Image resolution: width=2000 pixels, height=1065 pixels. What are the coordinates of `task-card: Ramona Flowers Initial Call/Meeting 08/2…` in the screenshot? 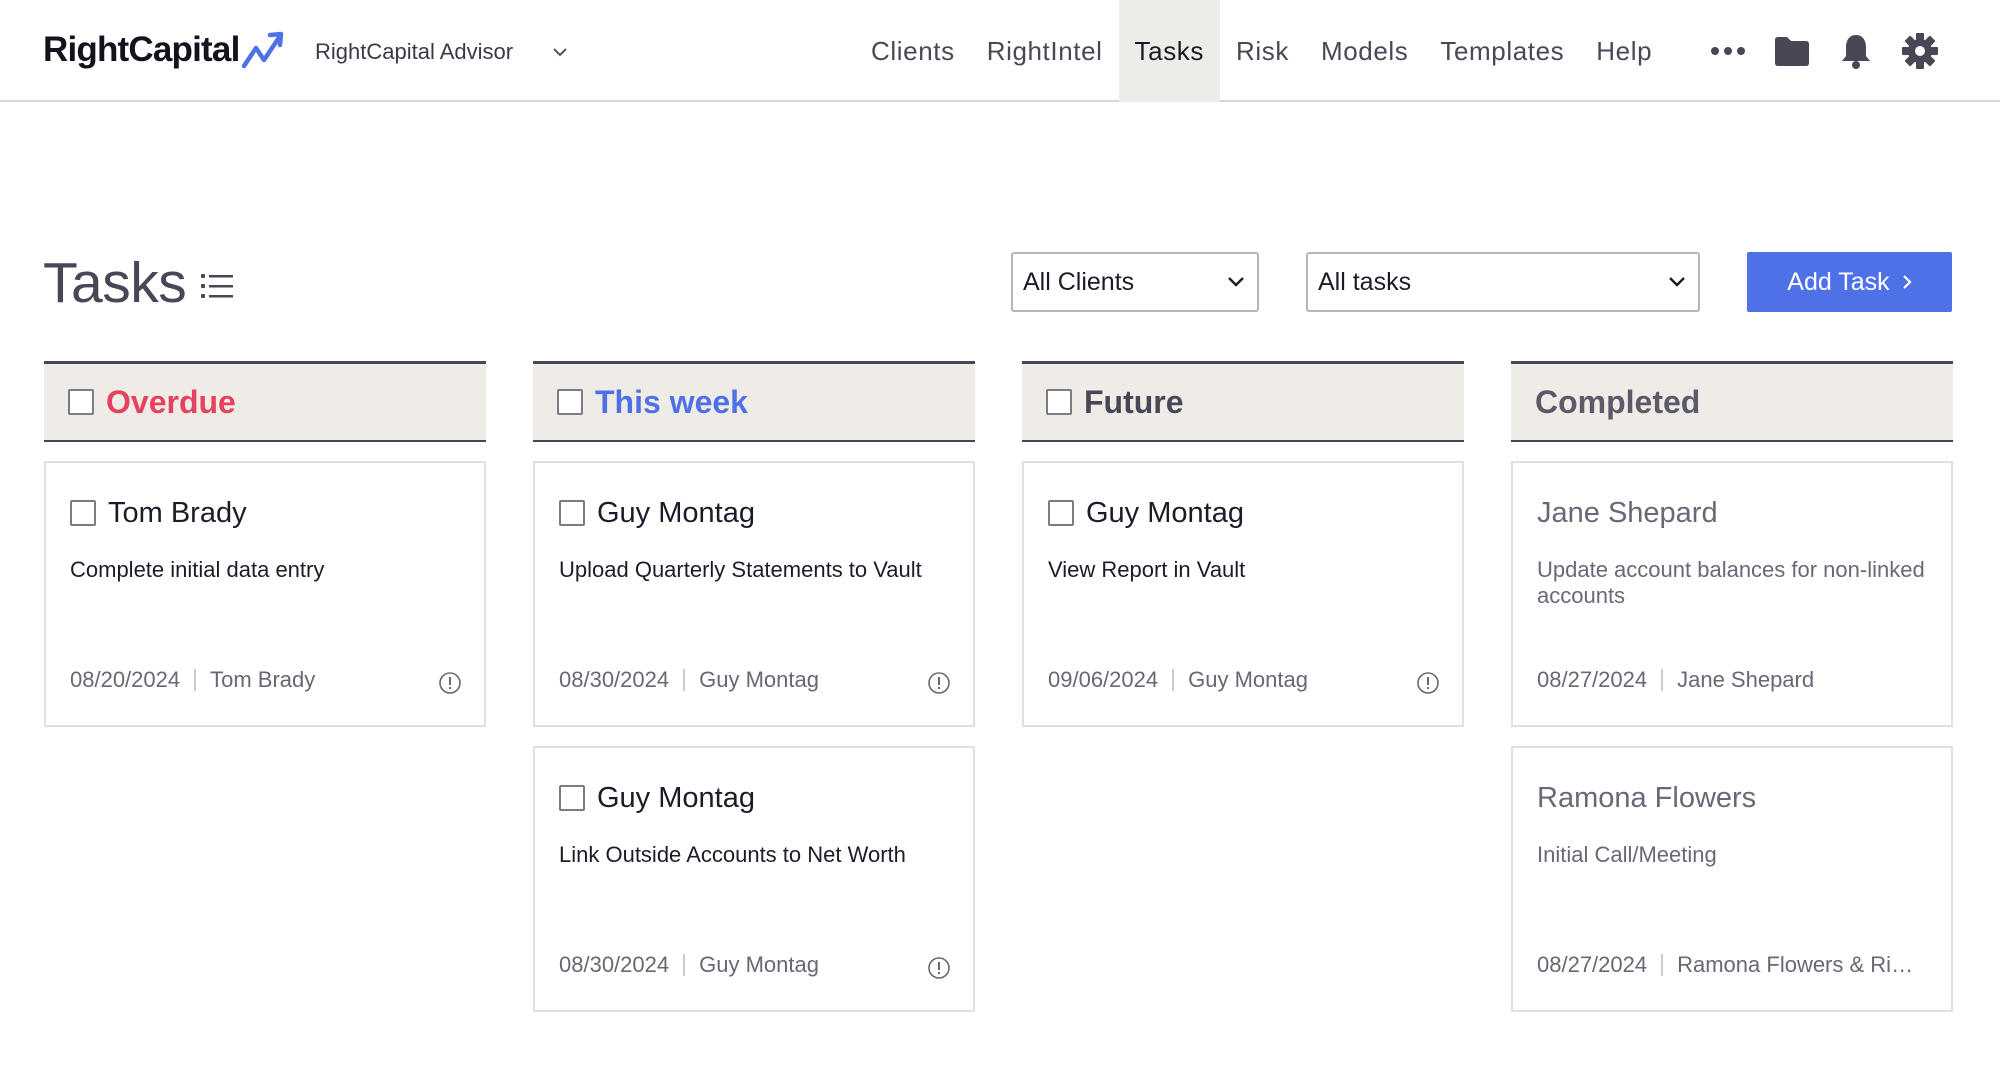 It's located at (1732, 879).